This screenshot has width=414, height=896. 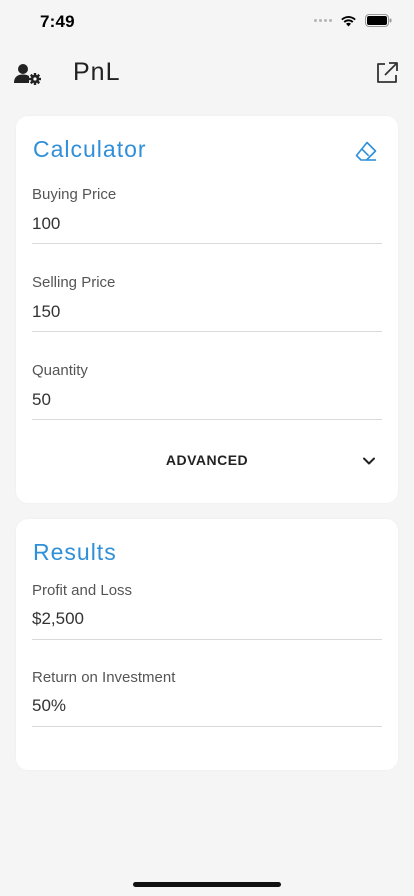 I want to click on advanced-label: ADVANCED, so click(x=207, y=460).